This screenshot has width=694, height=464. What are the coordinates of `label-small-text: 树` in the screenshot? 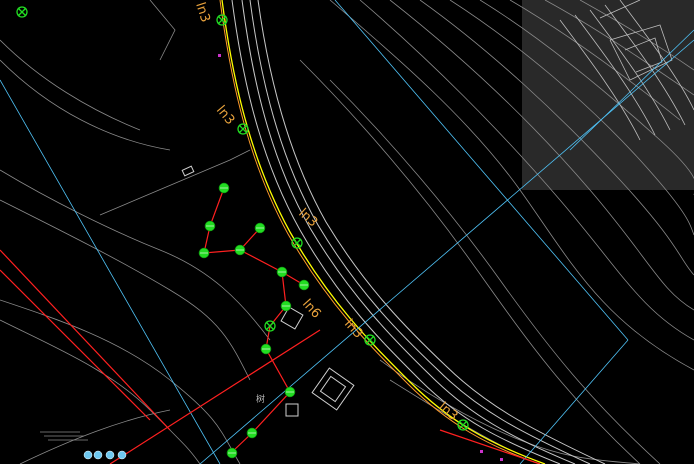 It's located at (260, 399).